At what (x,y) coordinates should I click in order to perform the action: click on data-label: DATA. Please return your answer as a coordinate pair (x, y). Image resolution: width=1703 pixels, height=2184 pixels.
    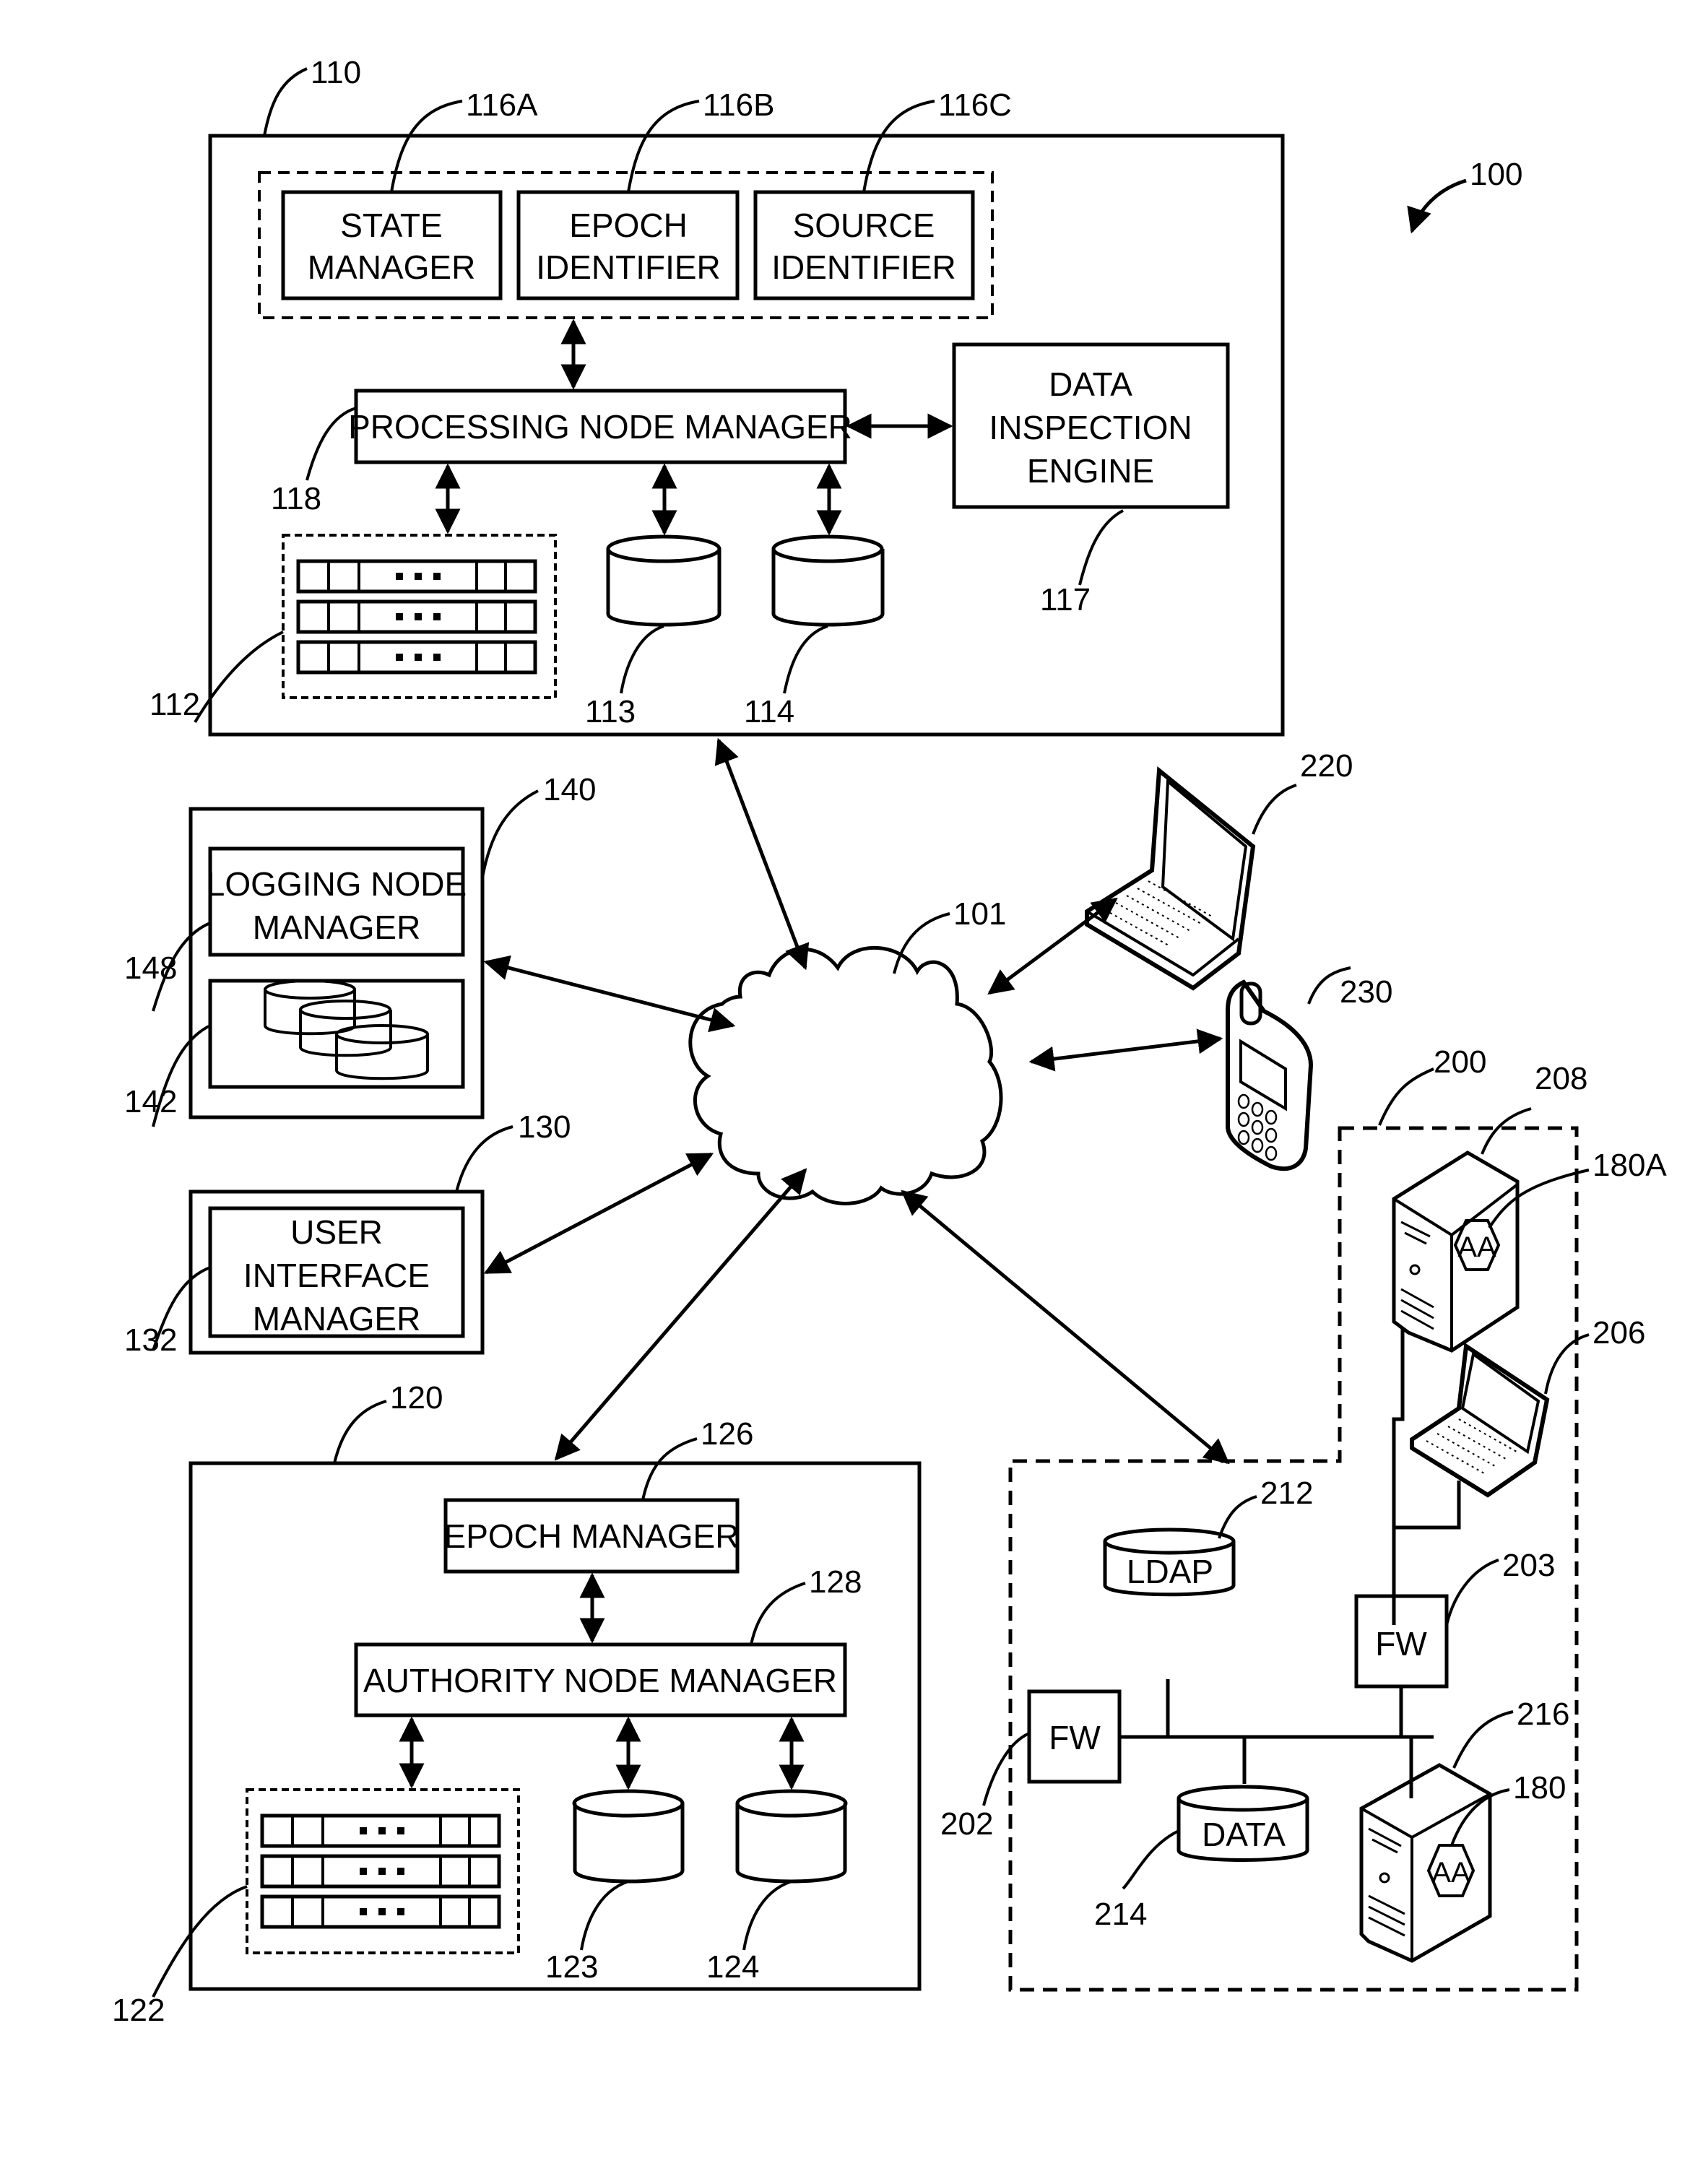
    Looking at the image, I should click on (1244, 1834).